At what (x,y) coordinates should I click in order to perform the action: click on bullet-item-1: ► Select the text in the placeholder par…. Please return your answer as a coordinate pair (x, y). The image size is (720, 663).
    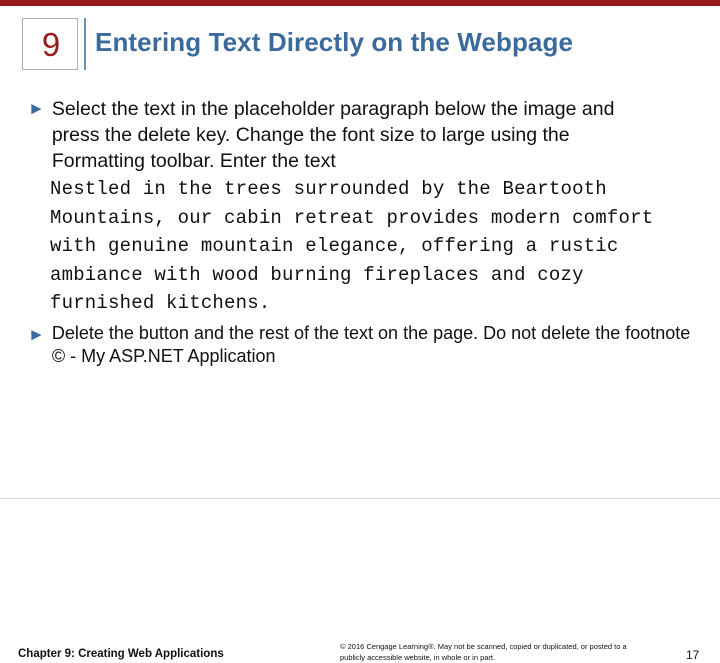
    Looking at the image, I should click on (363, 135).